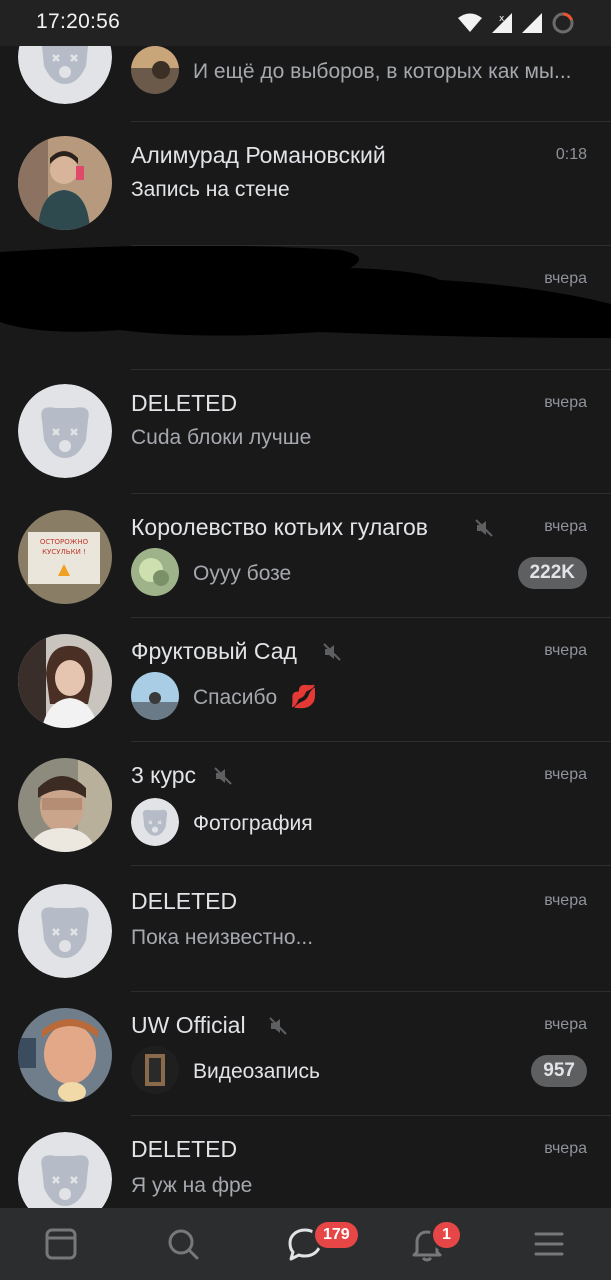 This screenshot has width=611, height=1280. I want to click on chat-subtitle: Запись на стене, so click(210, 189).